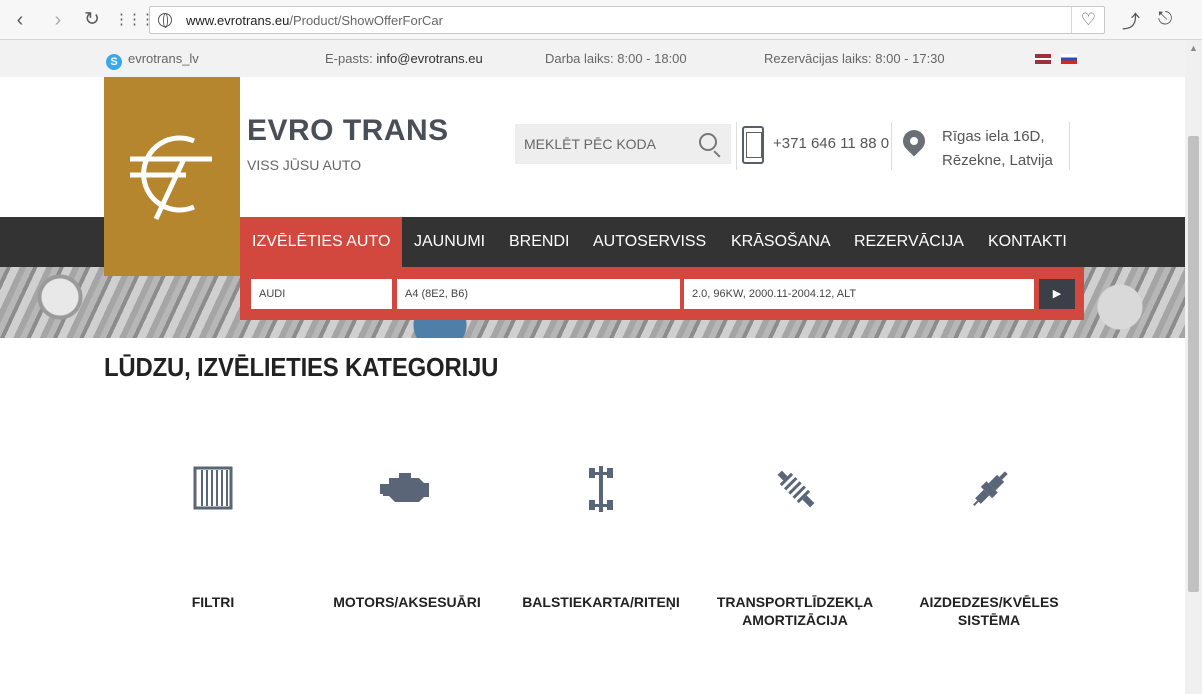 The height and width of the screenshot is (694, 1202). I want to click on scroll-up-icon: ▲, so click(1193, 48).